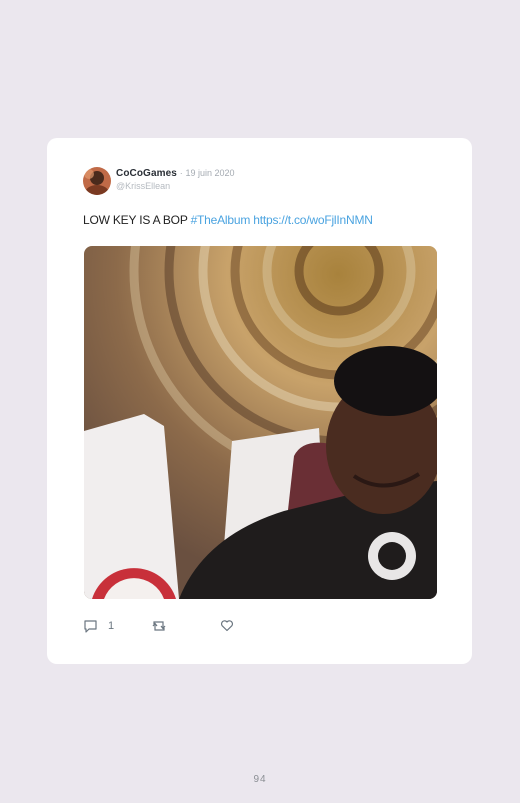 The height and width of the screenshot is (803, 520). What do you see at coordinates (260, 779) in the screenshot?
I see `page-number: 94` at bounding box center [260, 779].